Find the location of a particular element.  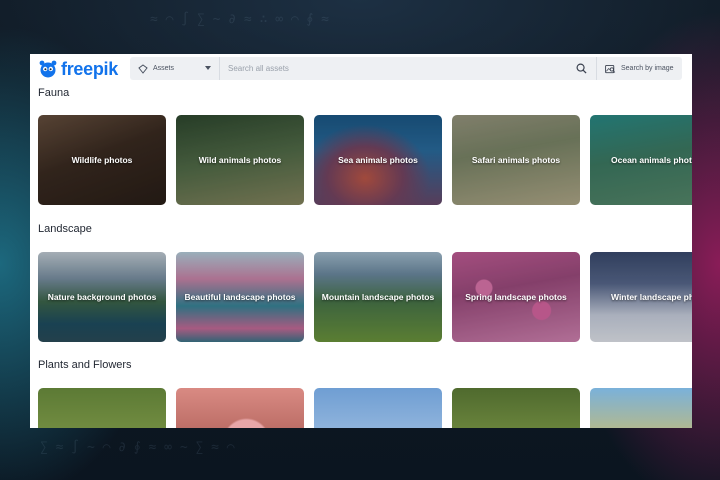

category-card: Wildlife photos is located at coordinates (102, 160).